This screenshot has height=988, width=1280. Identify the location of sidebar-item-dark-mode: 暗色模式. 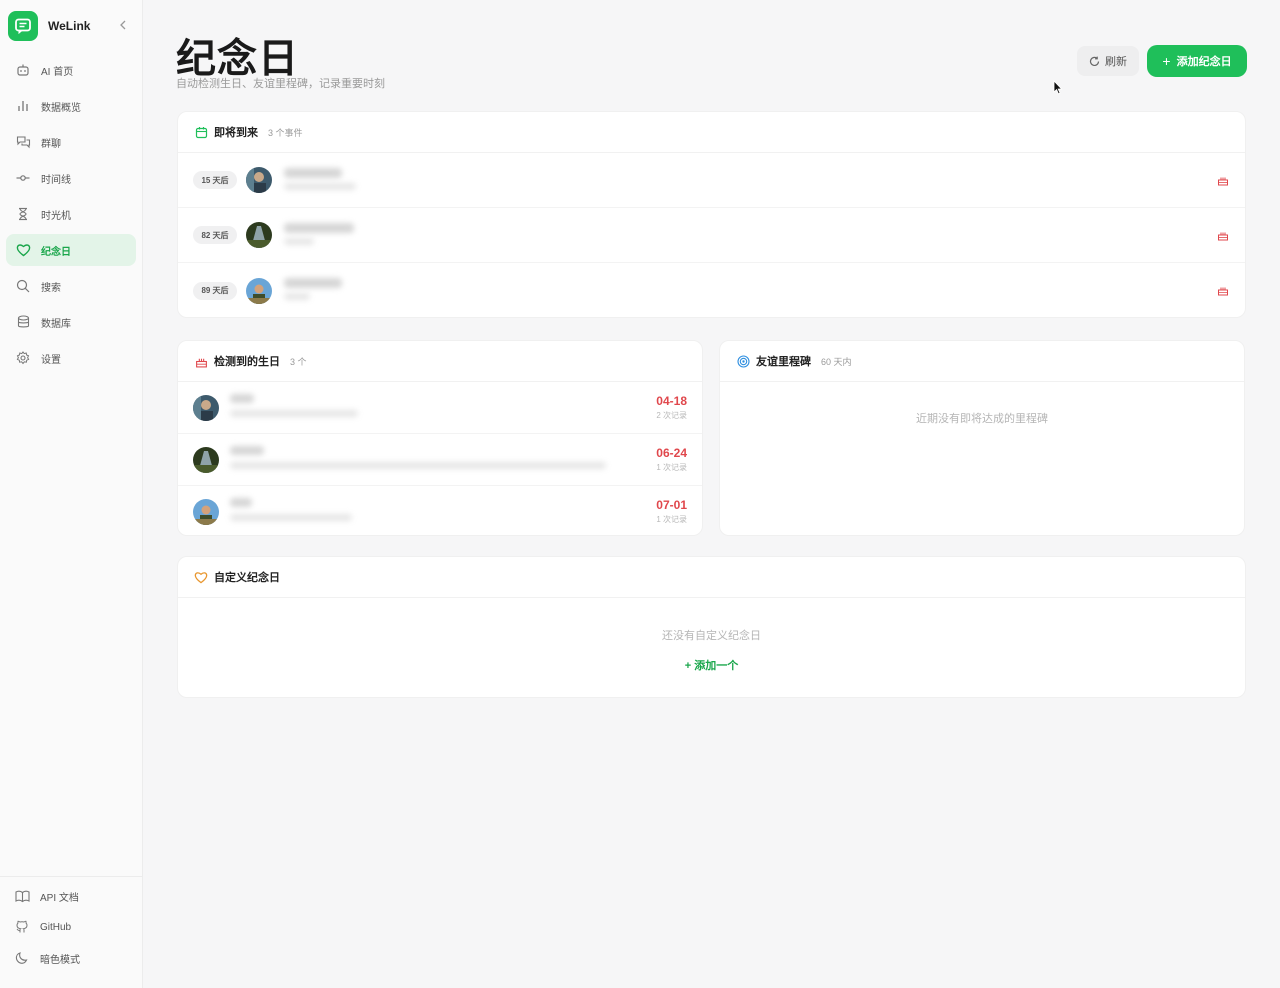
(71, 958).